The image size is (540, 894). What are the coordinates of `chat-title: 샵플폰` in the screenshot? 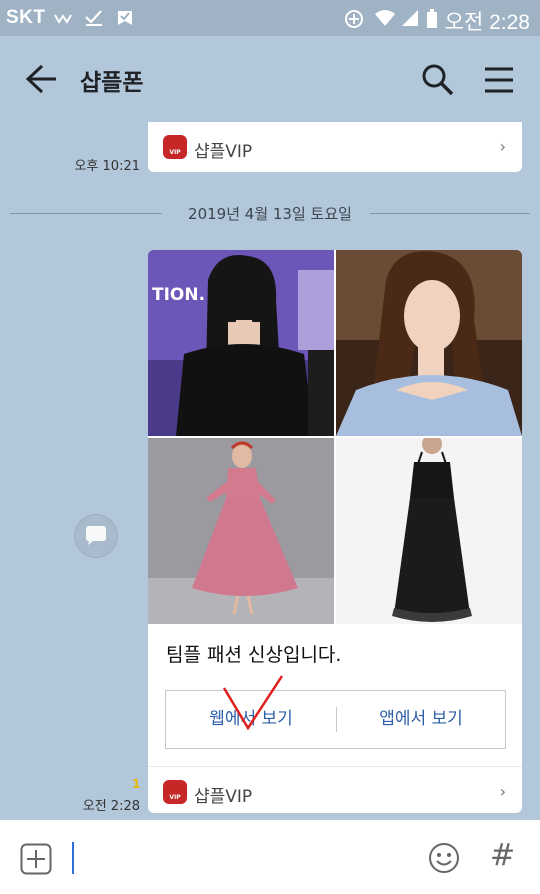 It's located at (112, 83).